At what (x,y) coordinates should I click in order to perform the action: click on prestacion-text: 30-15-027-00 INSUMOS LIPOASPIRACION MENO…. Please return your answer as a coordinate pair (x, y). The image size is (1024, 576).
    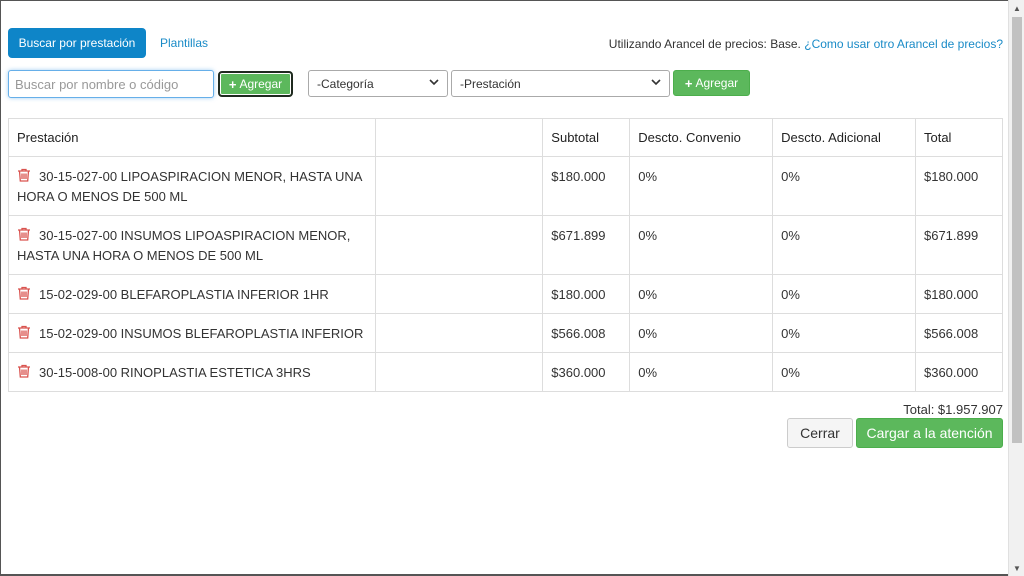
    Looking at the image, I should click on (184, 245).